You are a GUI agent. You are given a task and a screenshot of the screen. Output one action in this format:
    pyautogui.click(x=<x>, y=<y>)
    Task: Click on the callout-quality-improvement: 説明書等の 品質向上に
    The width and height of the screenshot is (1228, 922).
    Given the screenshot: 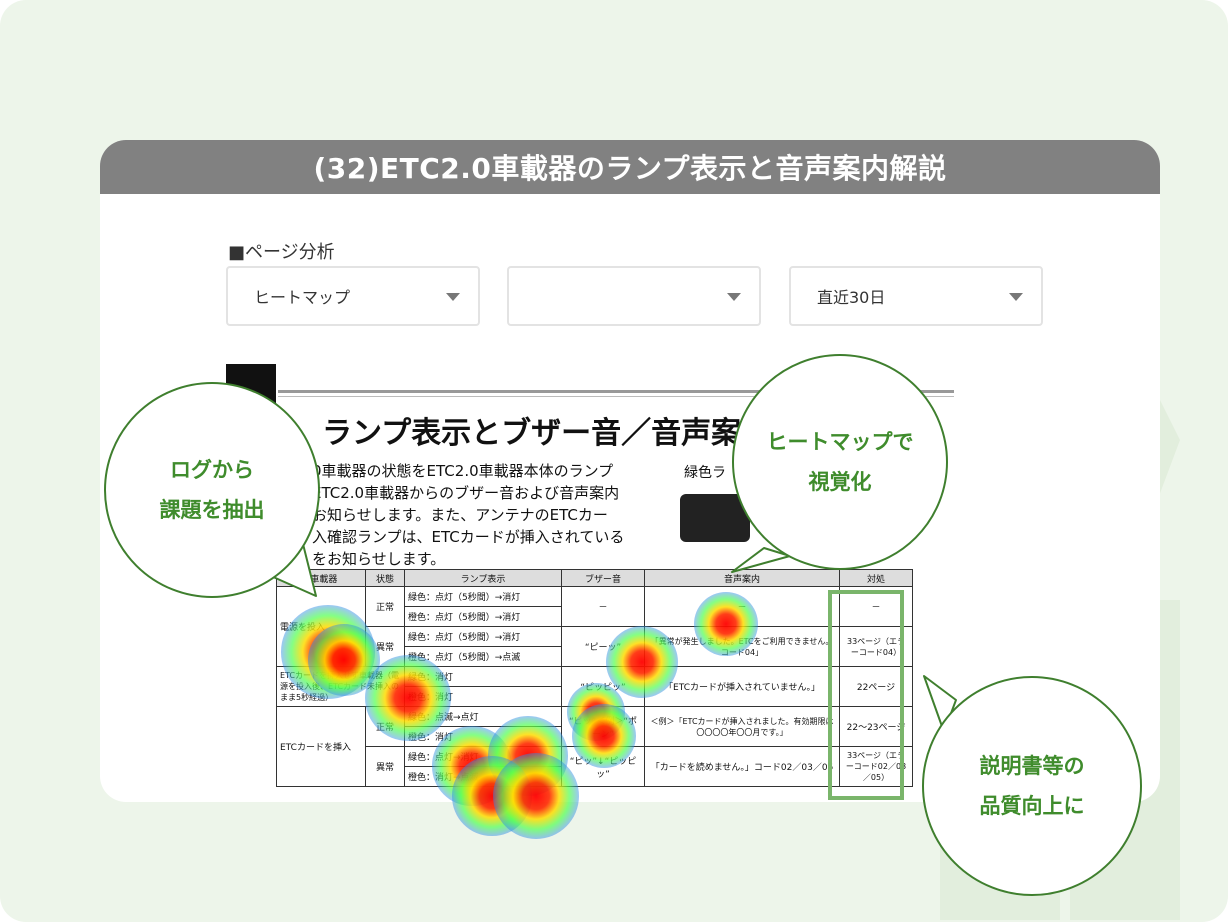 What is the action you would take?
    pyautogui.click(x=1032, y=786)
    